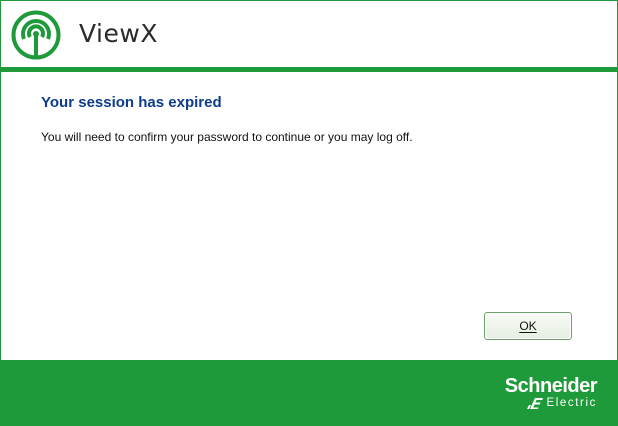  Describe the element at coordinates (131, 102) in the screenshot. I see `dialog-title: Your session has expired` at that location.